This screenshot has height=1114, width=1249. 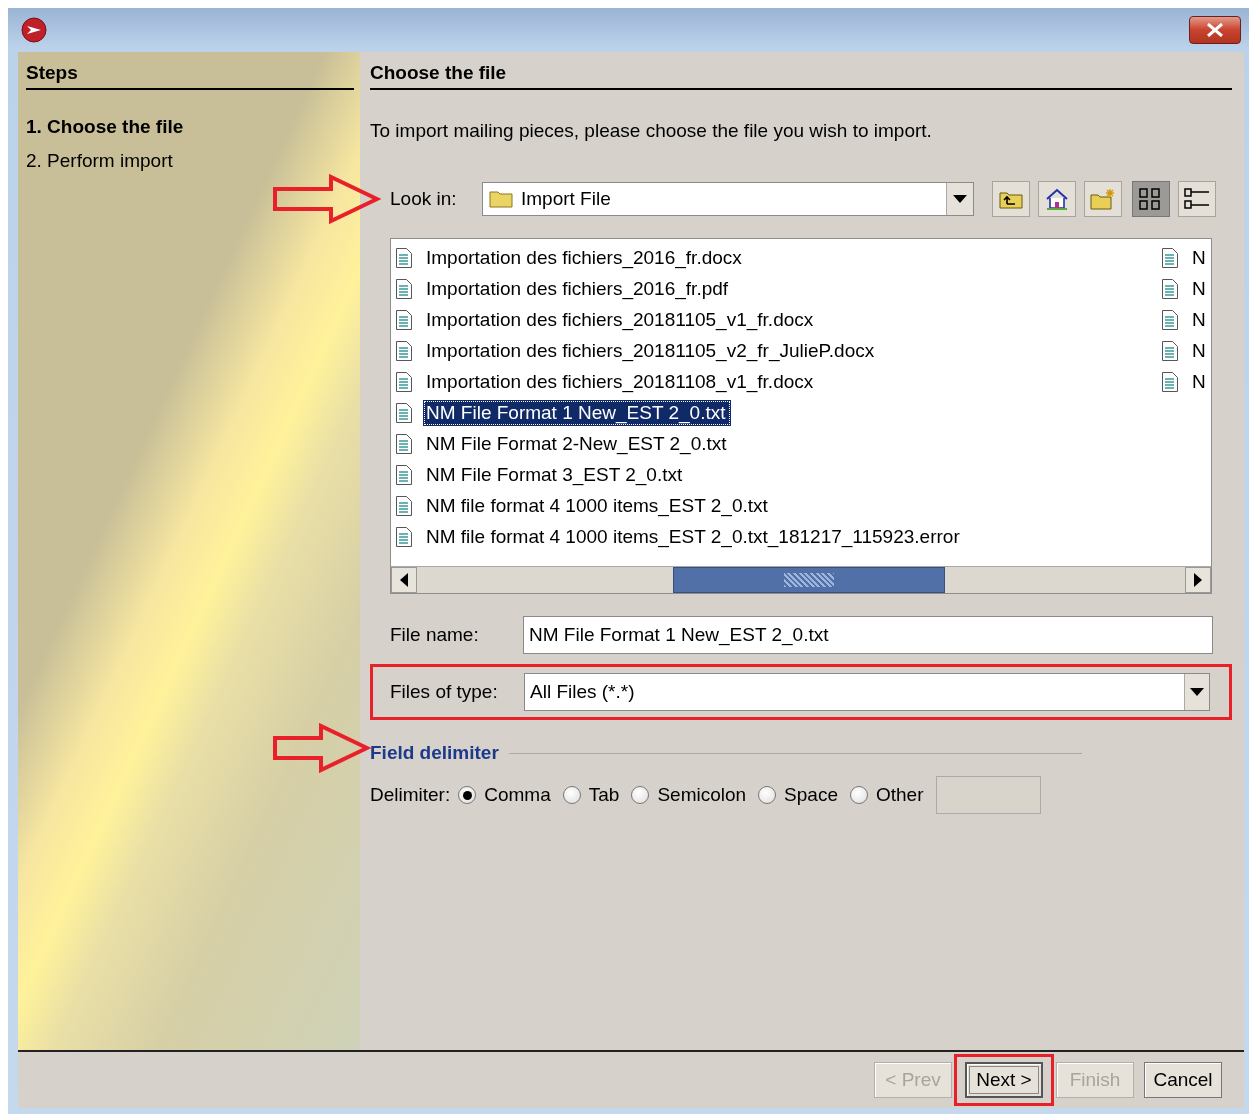 What do you see at coordinates (424, 199) in the screenshot?
I see `look-in-label: Look in:` at bounding box center [424, 199].